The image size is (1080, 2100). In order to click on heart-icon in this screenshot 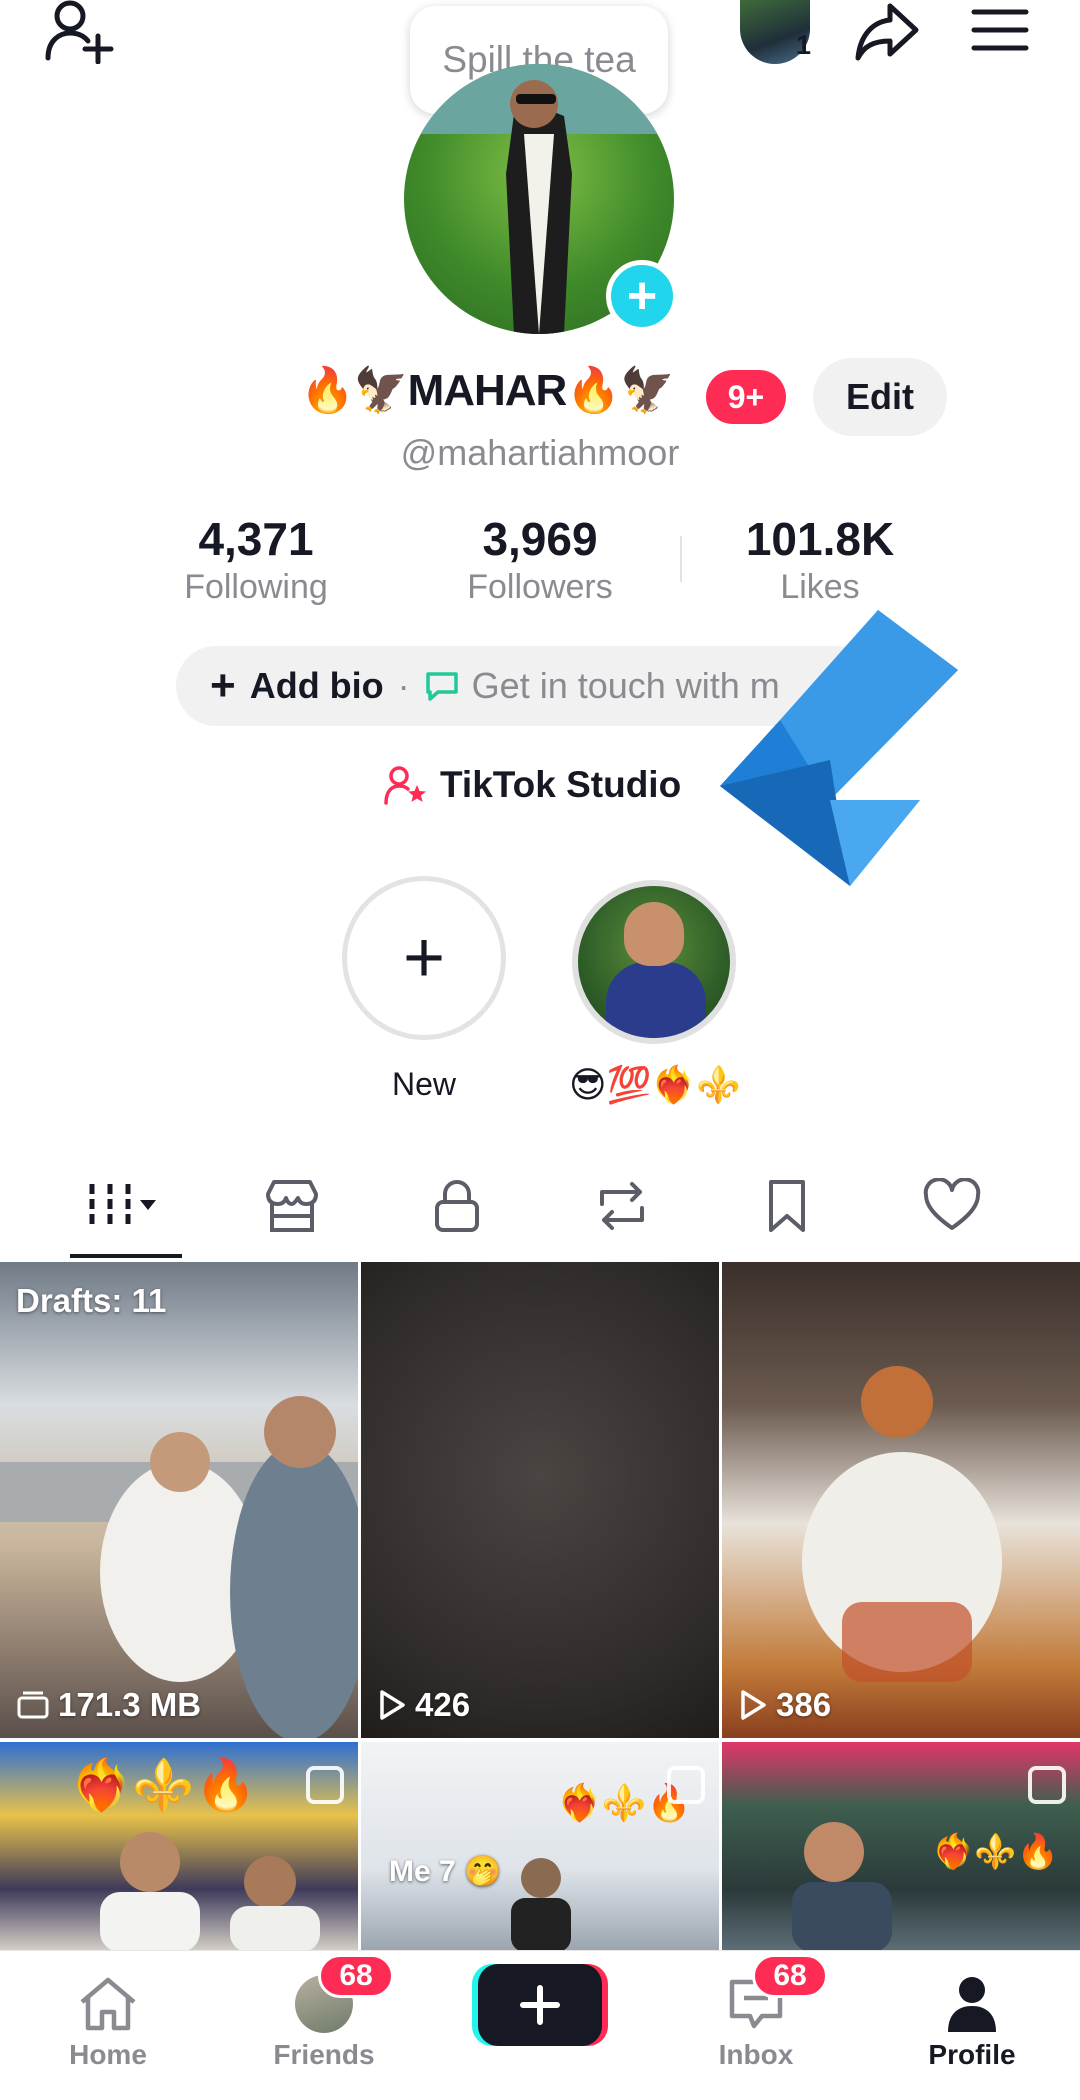, I will do `click(952, 1204)`.